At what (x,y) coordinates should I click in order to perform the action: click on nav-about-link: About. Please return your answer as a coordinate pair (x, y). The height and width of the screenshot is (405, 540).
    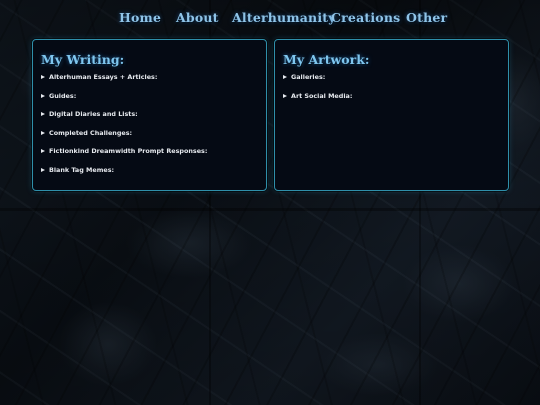
    Looking at the image, I should click on (197, 17).